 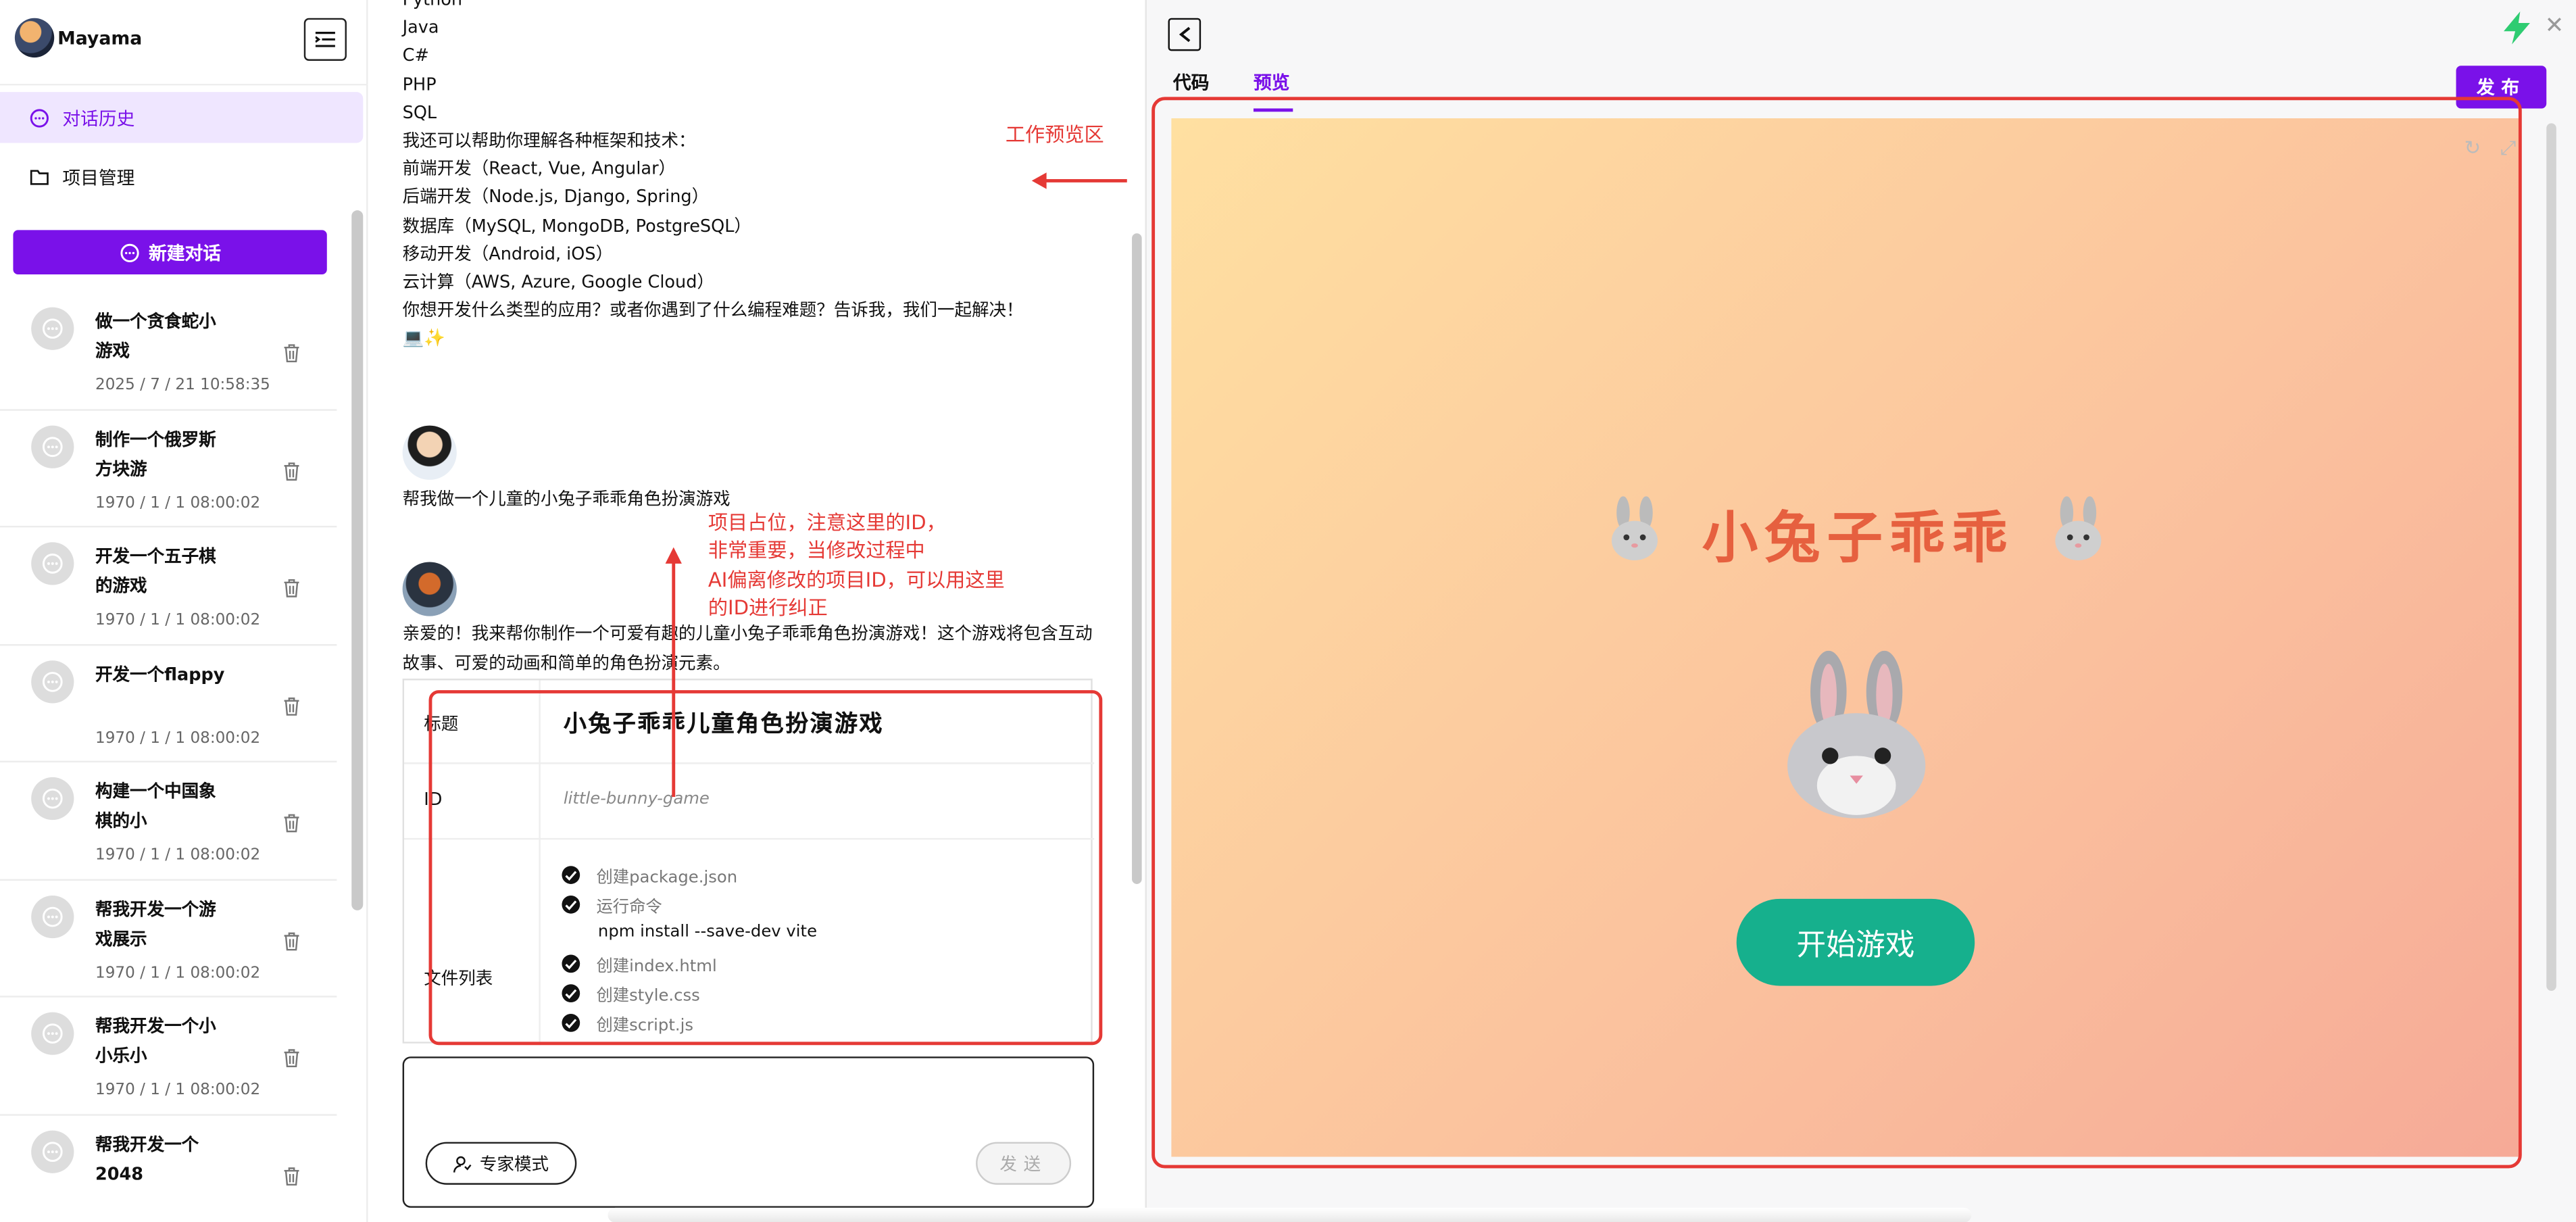 What do you see at coordinates (432, 5) in the screenshot?
I see `message-line: Python` at bounding box center [432, 5].